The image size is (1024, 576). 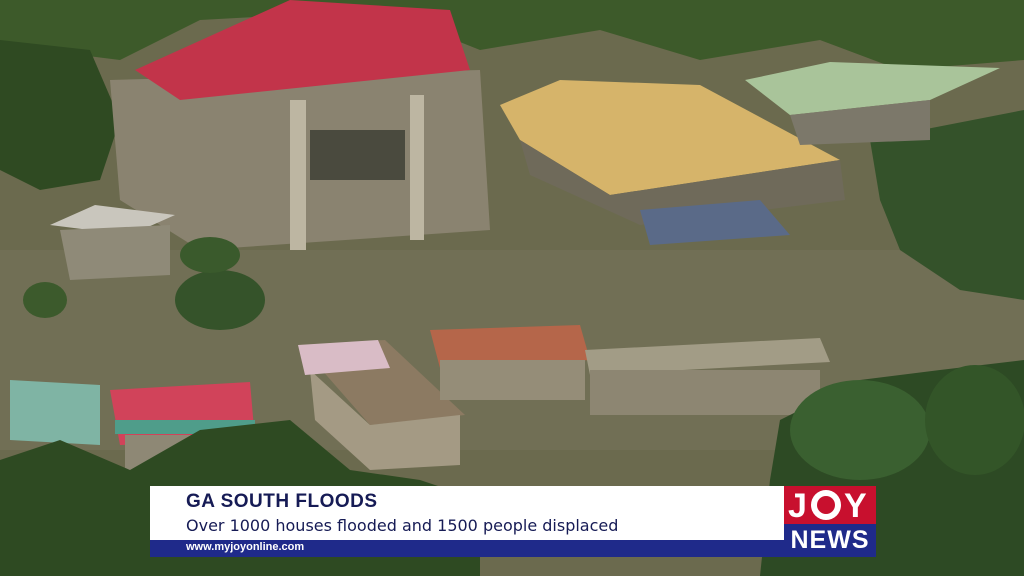 I want to click on logo-o-dot, so click(x=826, y=505).